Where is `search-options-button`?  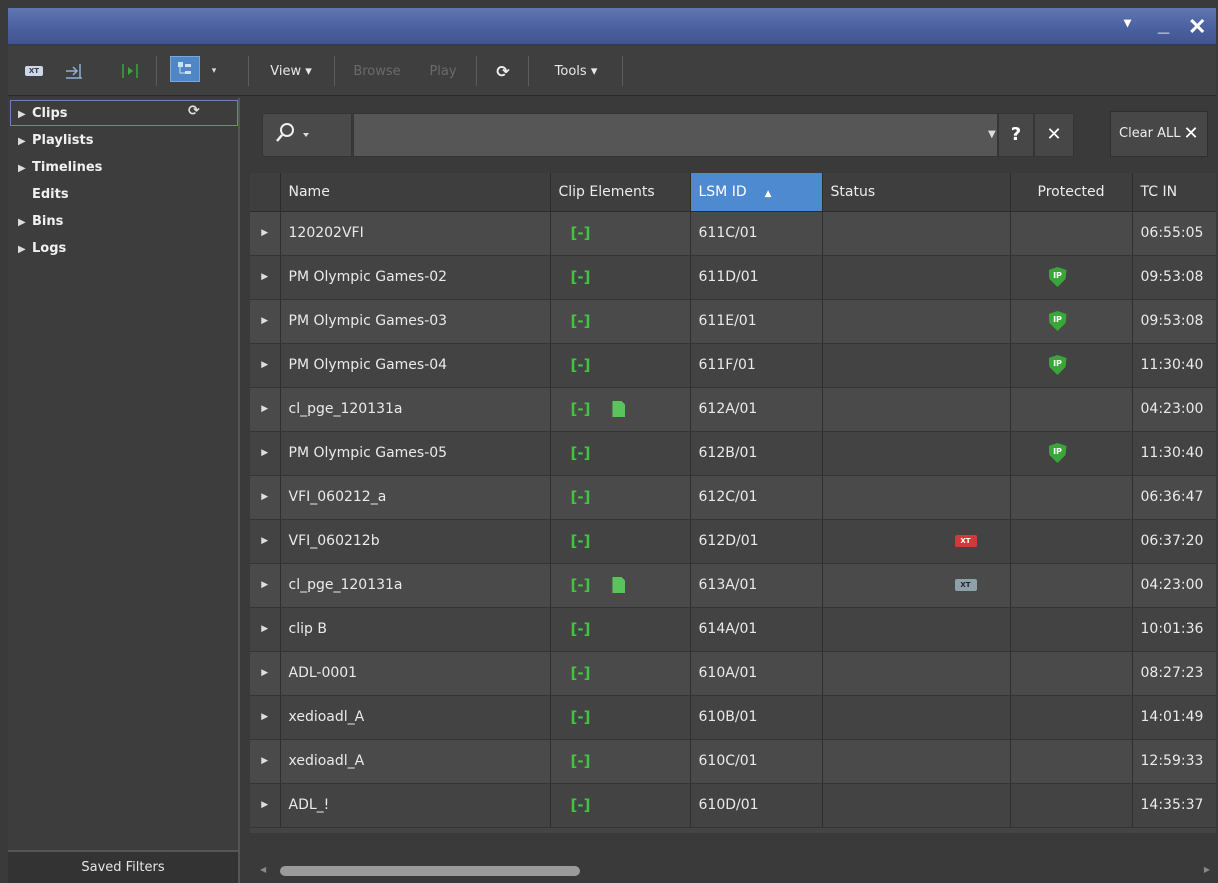
search-options-button is located at coordinates (307, 135).